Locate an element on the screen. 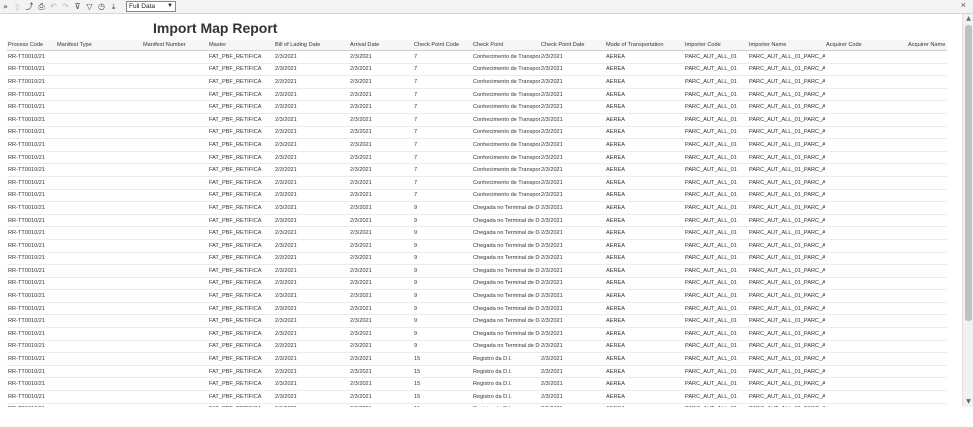 The image size is (973, 427). column-header: Mode of Transportation is located at coordinates (644, 45).